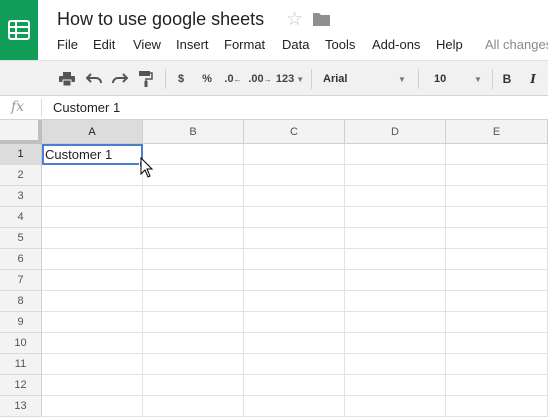 This screenshot has width=548, height=418. Describe the element at coordinates (92, 175) in the screenshot. I see `cell-a2` at that location.